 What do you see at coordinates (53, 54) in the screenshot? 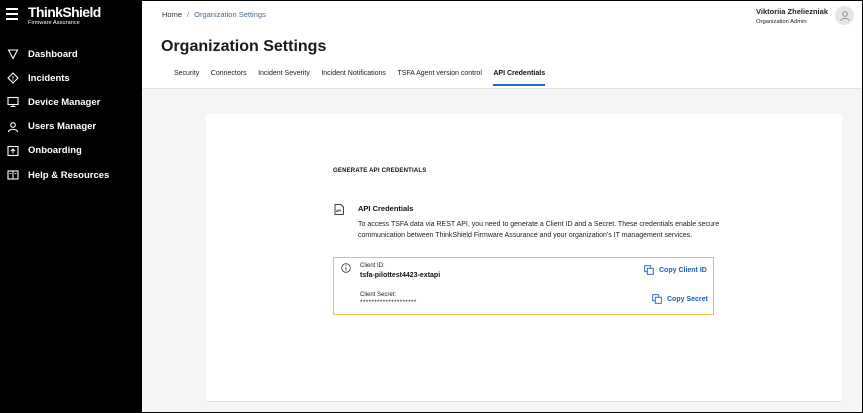
I see `sidebar-item-label: Dashboard` at bounding box center [53, 54].